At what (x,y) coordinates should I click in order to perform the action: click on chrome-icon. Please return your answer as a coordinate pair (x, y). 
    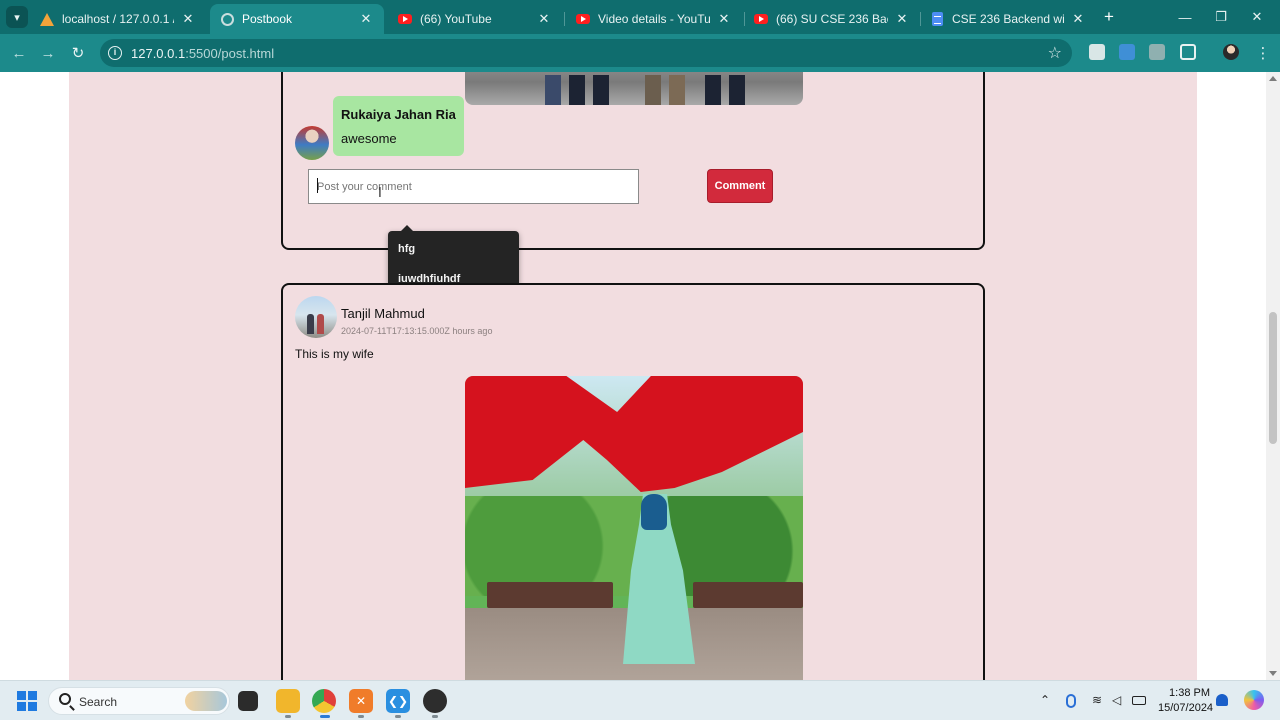
    Looking at the image, I should click on (324, 701).